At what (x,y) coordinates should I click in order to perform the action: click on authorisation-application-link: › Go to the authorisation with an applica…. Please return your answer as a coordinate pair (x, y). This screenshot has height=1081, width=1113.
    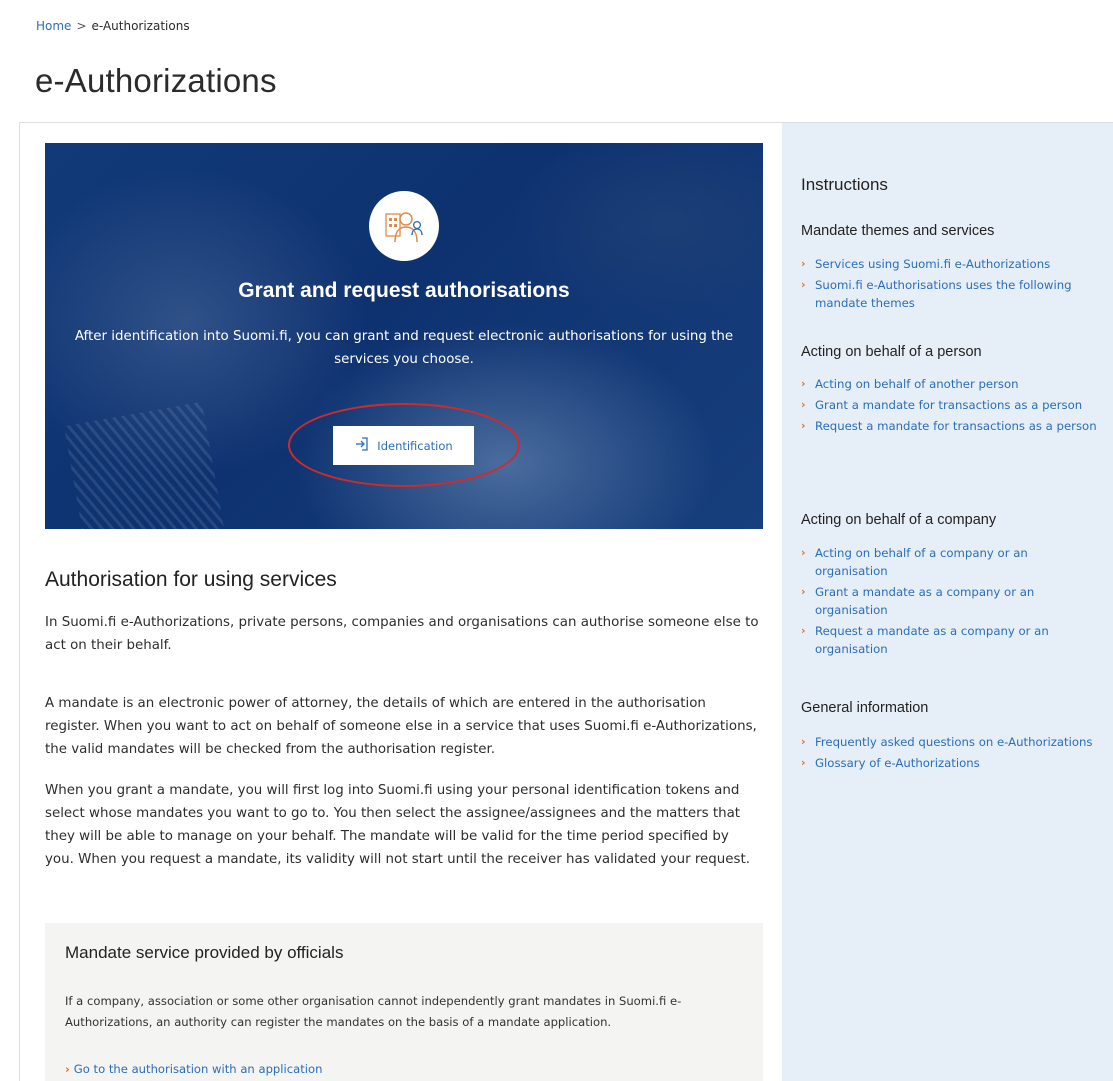
    Looking at the image, I should click on (193, 1069).